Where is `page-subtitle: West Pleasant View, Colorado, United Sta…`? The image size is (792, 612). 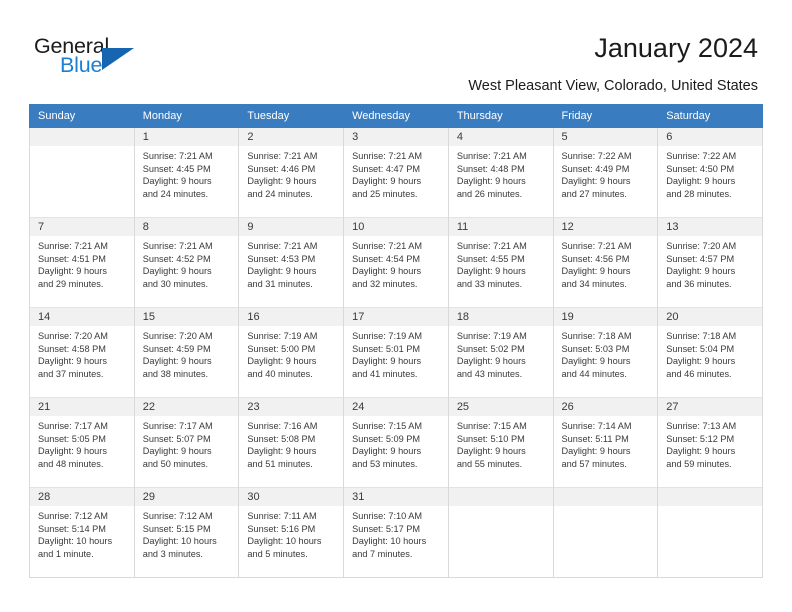 page-subtitle: West Pleasant View, Colorado, United Sta… is located at coordinates (613, 86).